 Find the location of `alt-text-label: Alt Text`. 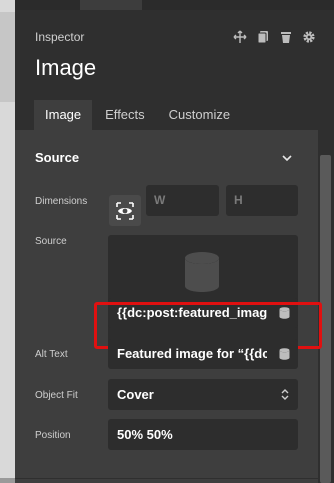

alt-text-label: Alt Text is located at coordinates (51, 354).